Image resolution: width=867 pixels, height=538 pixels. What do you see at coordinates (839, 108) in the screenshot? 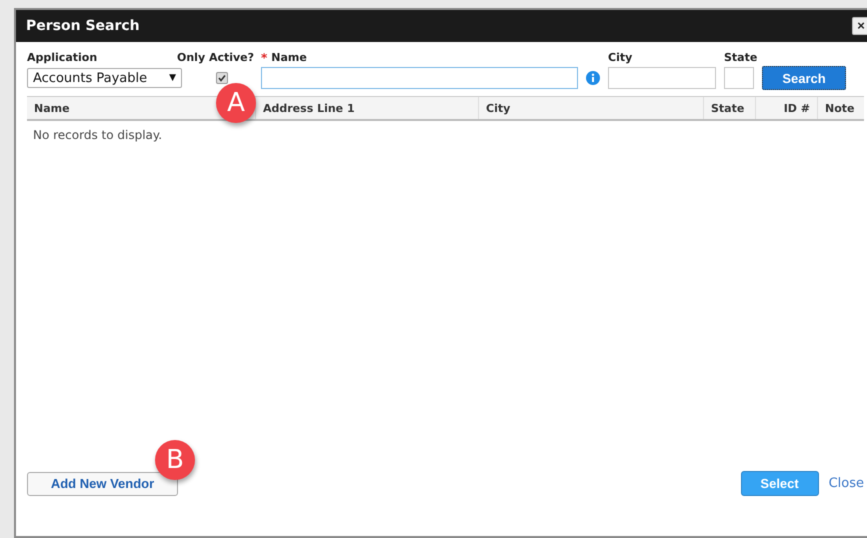
I see `column-header: Note` at bounding box center [839, 108].